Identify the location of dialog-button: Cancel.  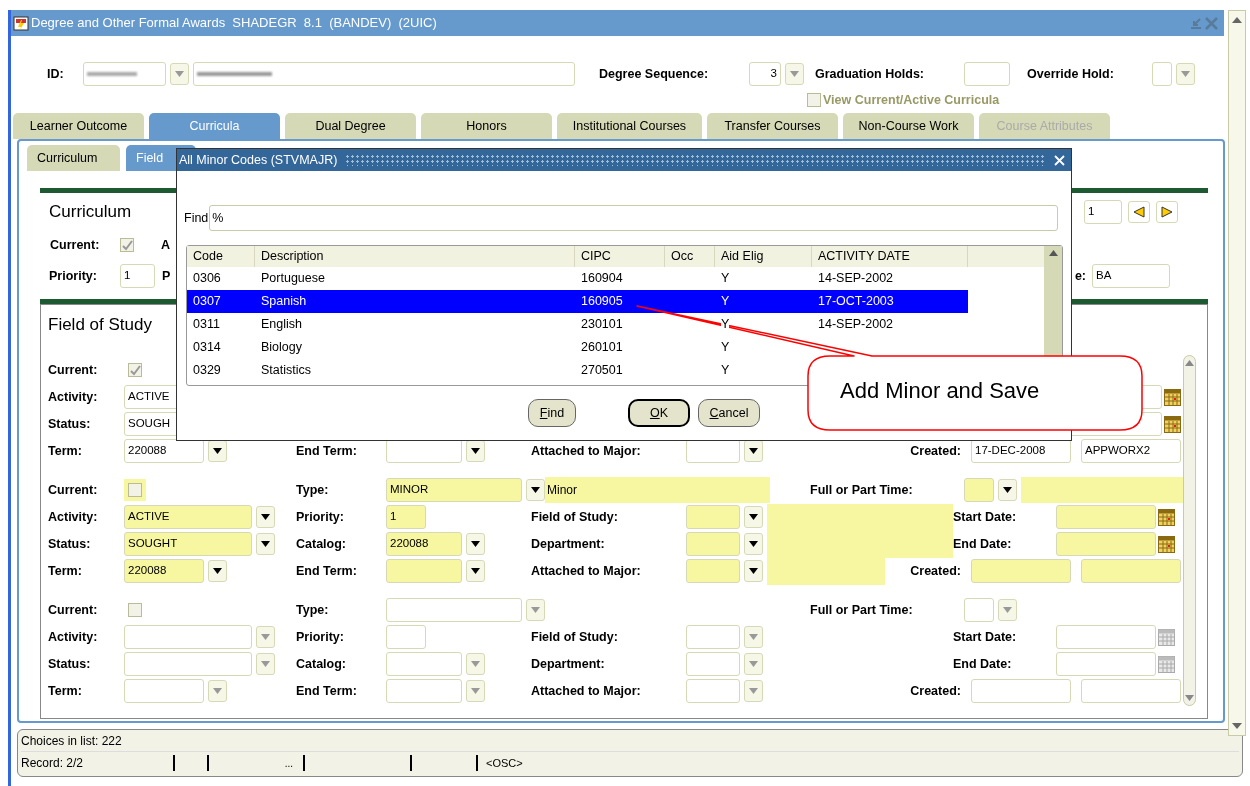
(729, 413).